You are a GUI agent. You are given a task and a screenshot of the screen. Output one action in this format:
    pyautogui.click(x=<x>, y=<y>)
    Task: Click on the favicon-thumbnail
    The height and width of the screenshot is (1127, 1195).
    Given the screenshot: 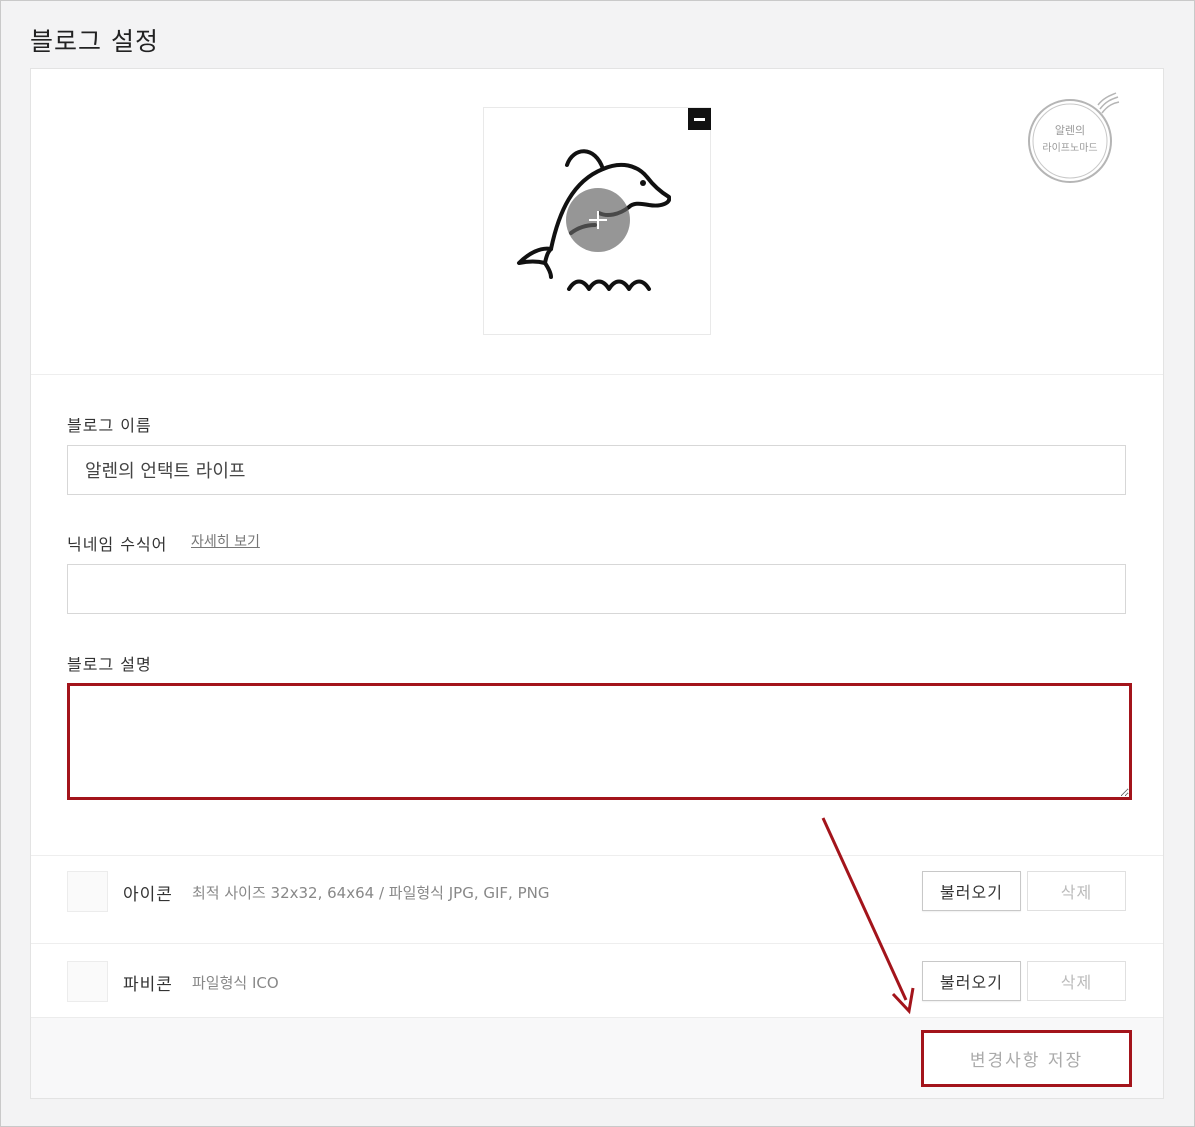 What is the action you would take?
    pyautogui.click(x=87, y=981)
    